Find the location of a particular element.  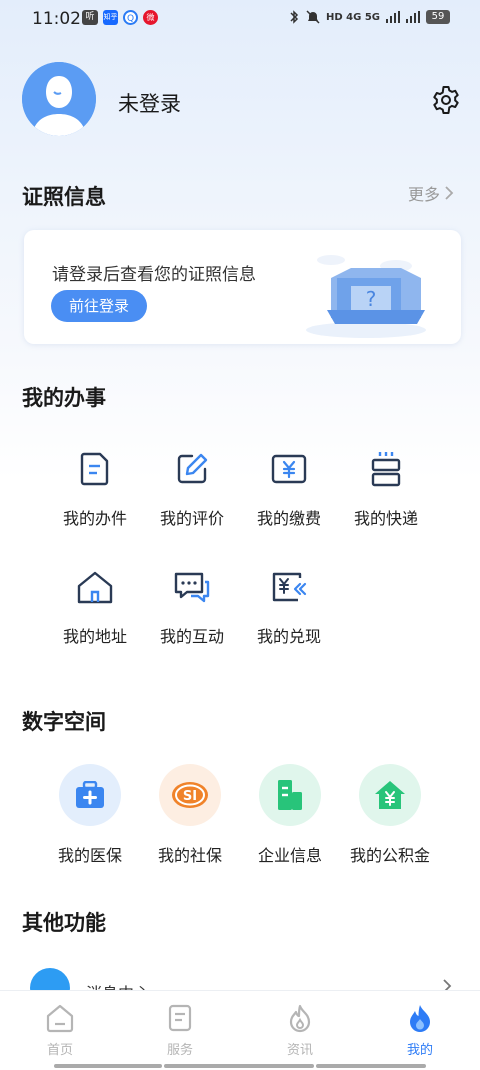

tab-home: 首页 is located at coordinates (60, 1030).